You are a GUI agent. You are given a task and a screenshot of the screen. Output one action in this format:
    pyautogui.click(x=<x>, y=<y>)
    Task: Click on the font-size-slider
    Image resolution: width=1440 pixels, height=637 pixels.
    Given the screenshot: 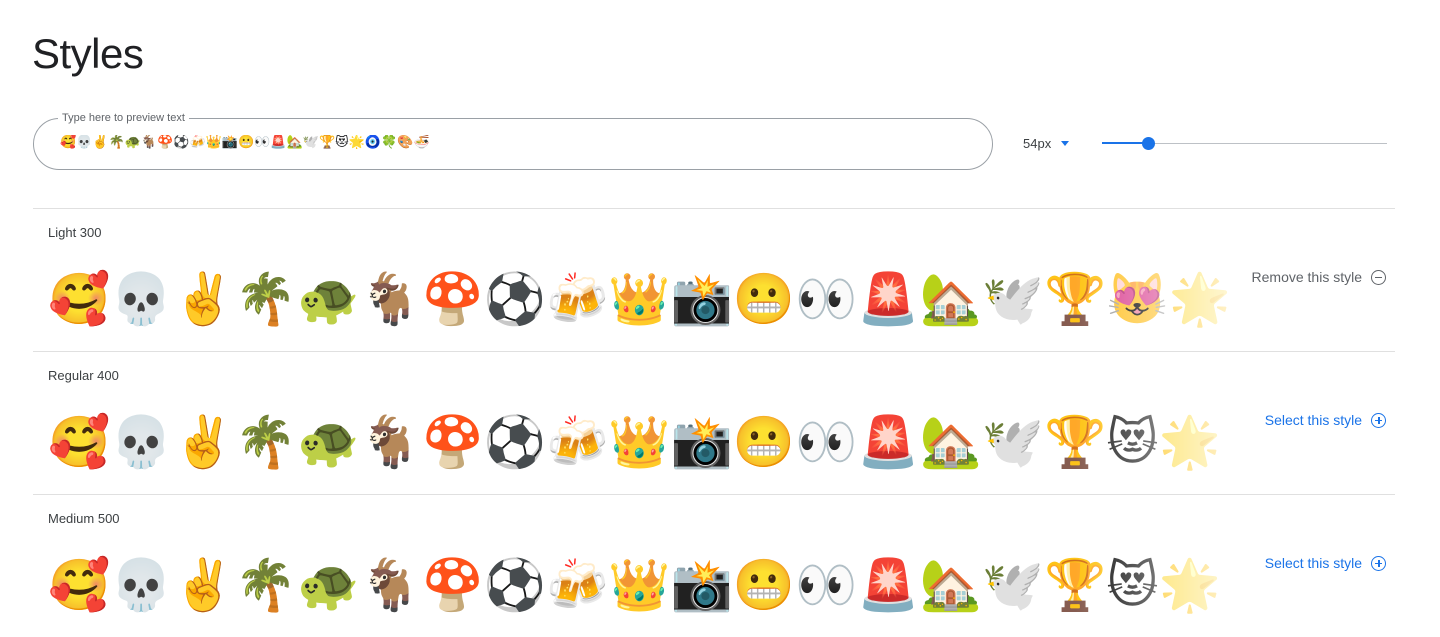 What is the action you would take?
    pyautogui.click(x=1244, y=144)
    